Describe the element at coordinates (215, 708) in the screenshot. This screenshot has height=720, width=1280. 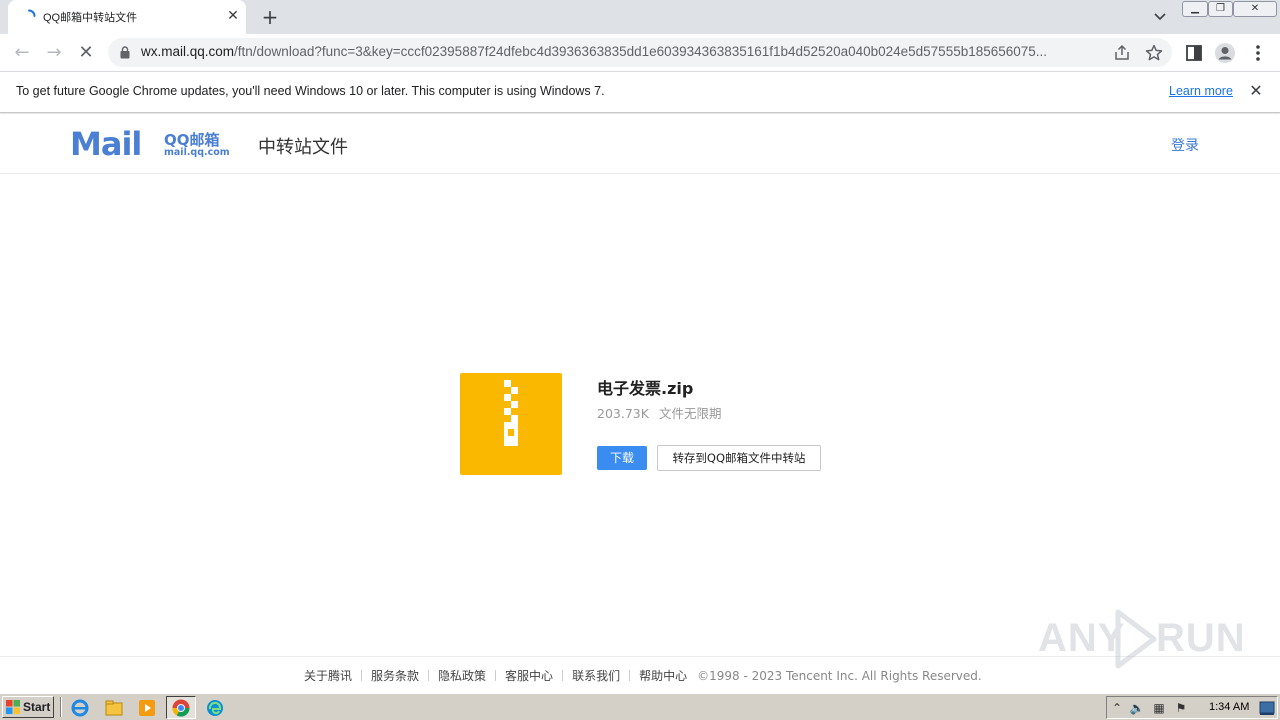
I see `edge-icon` at that location.